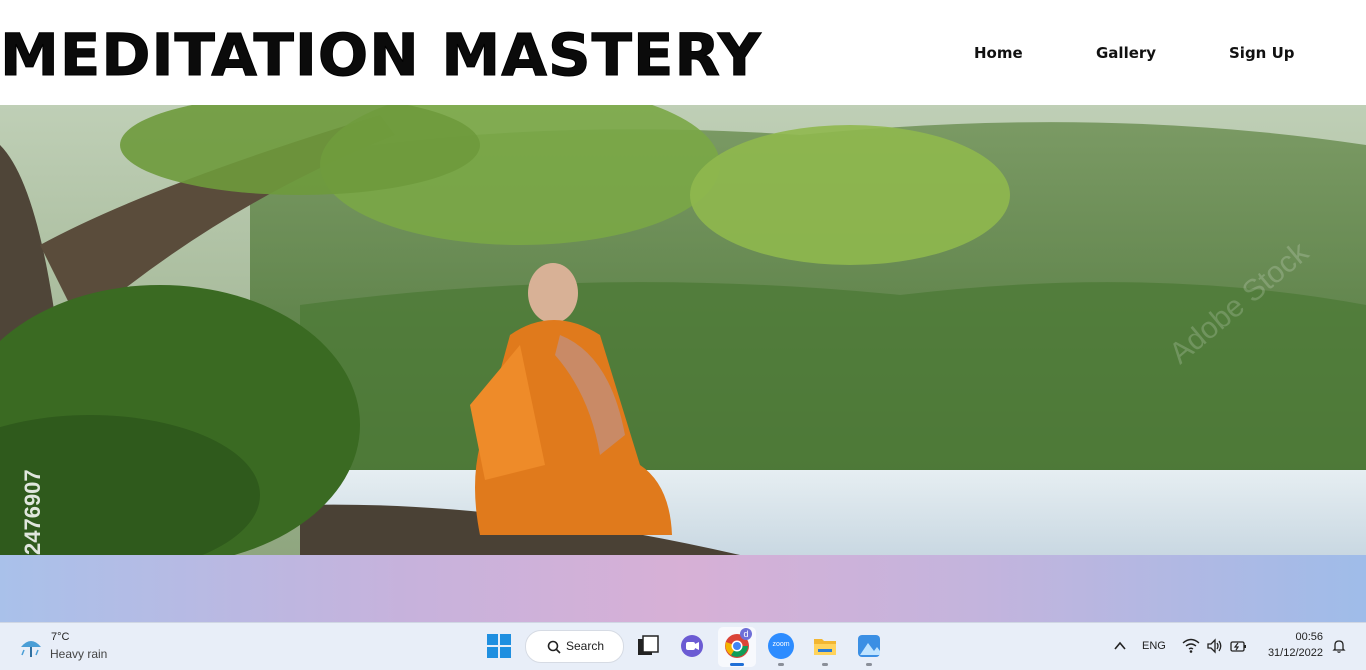  What do you see at coordinates (648, 646) in the screenshot?
I see `task-view-icon` at bounding box center [648, 646].